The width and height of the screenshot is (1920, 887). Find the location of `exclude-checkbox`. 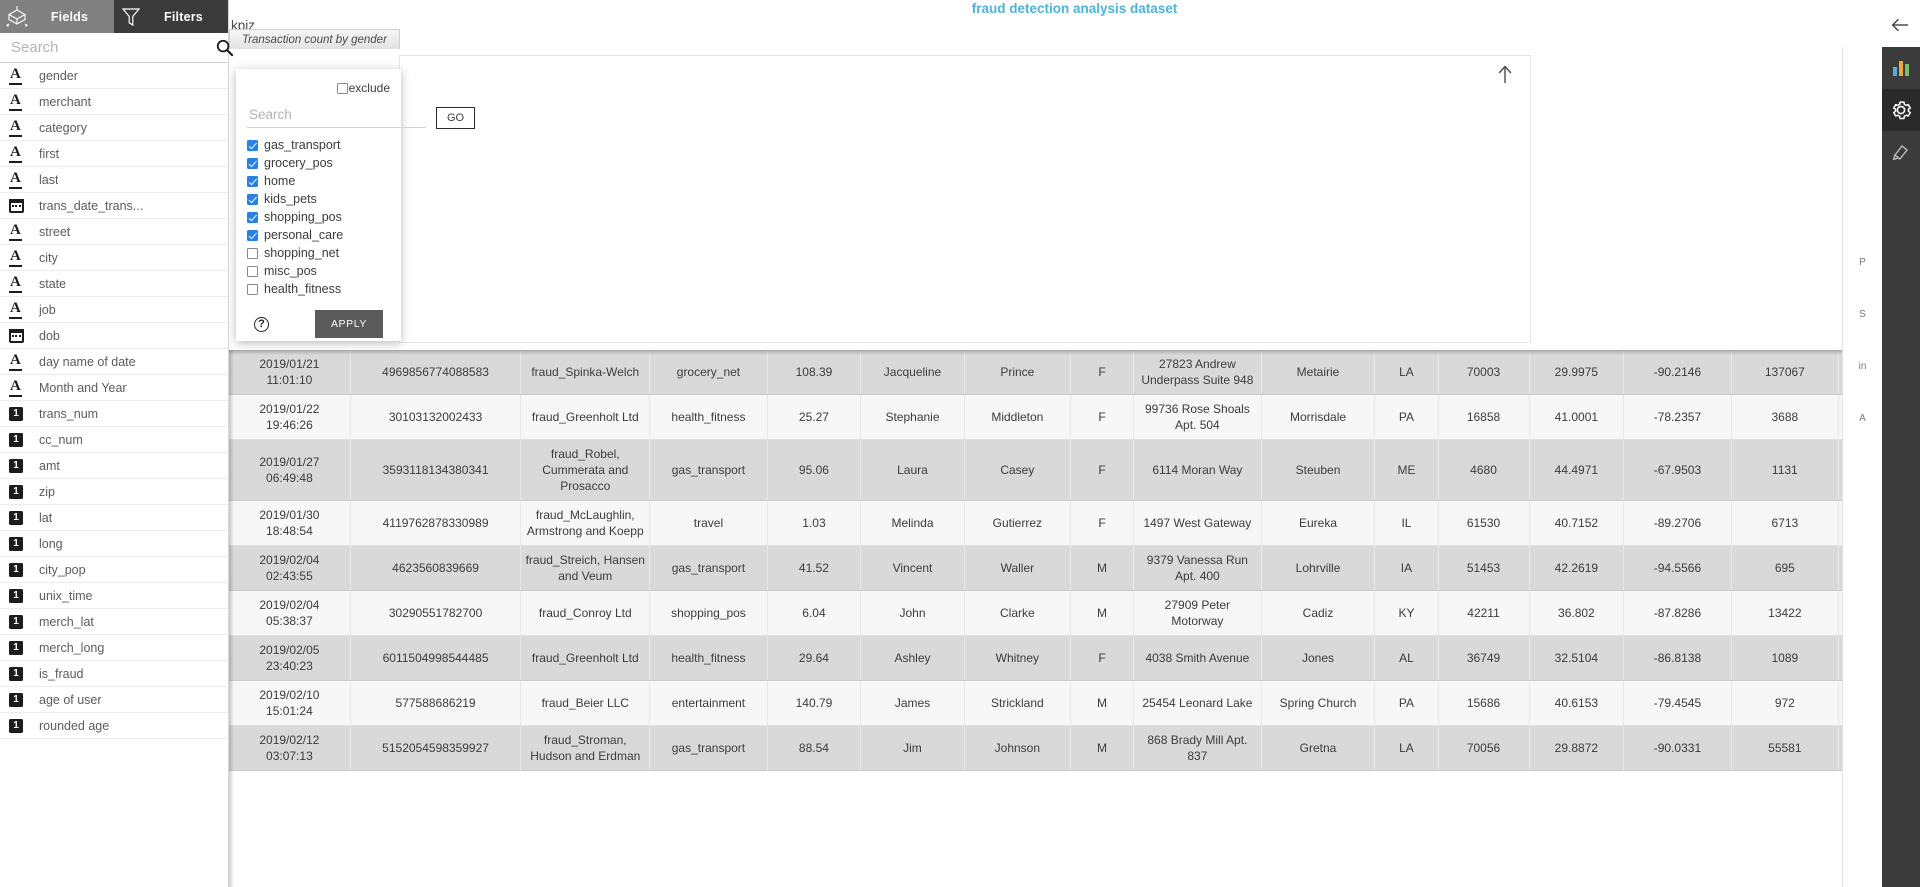

exclude-checkbox is located at coordinates (342, 88).